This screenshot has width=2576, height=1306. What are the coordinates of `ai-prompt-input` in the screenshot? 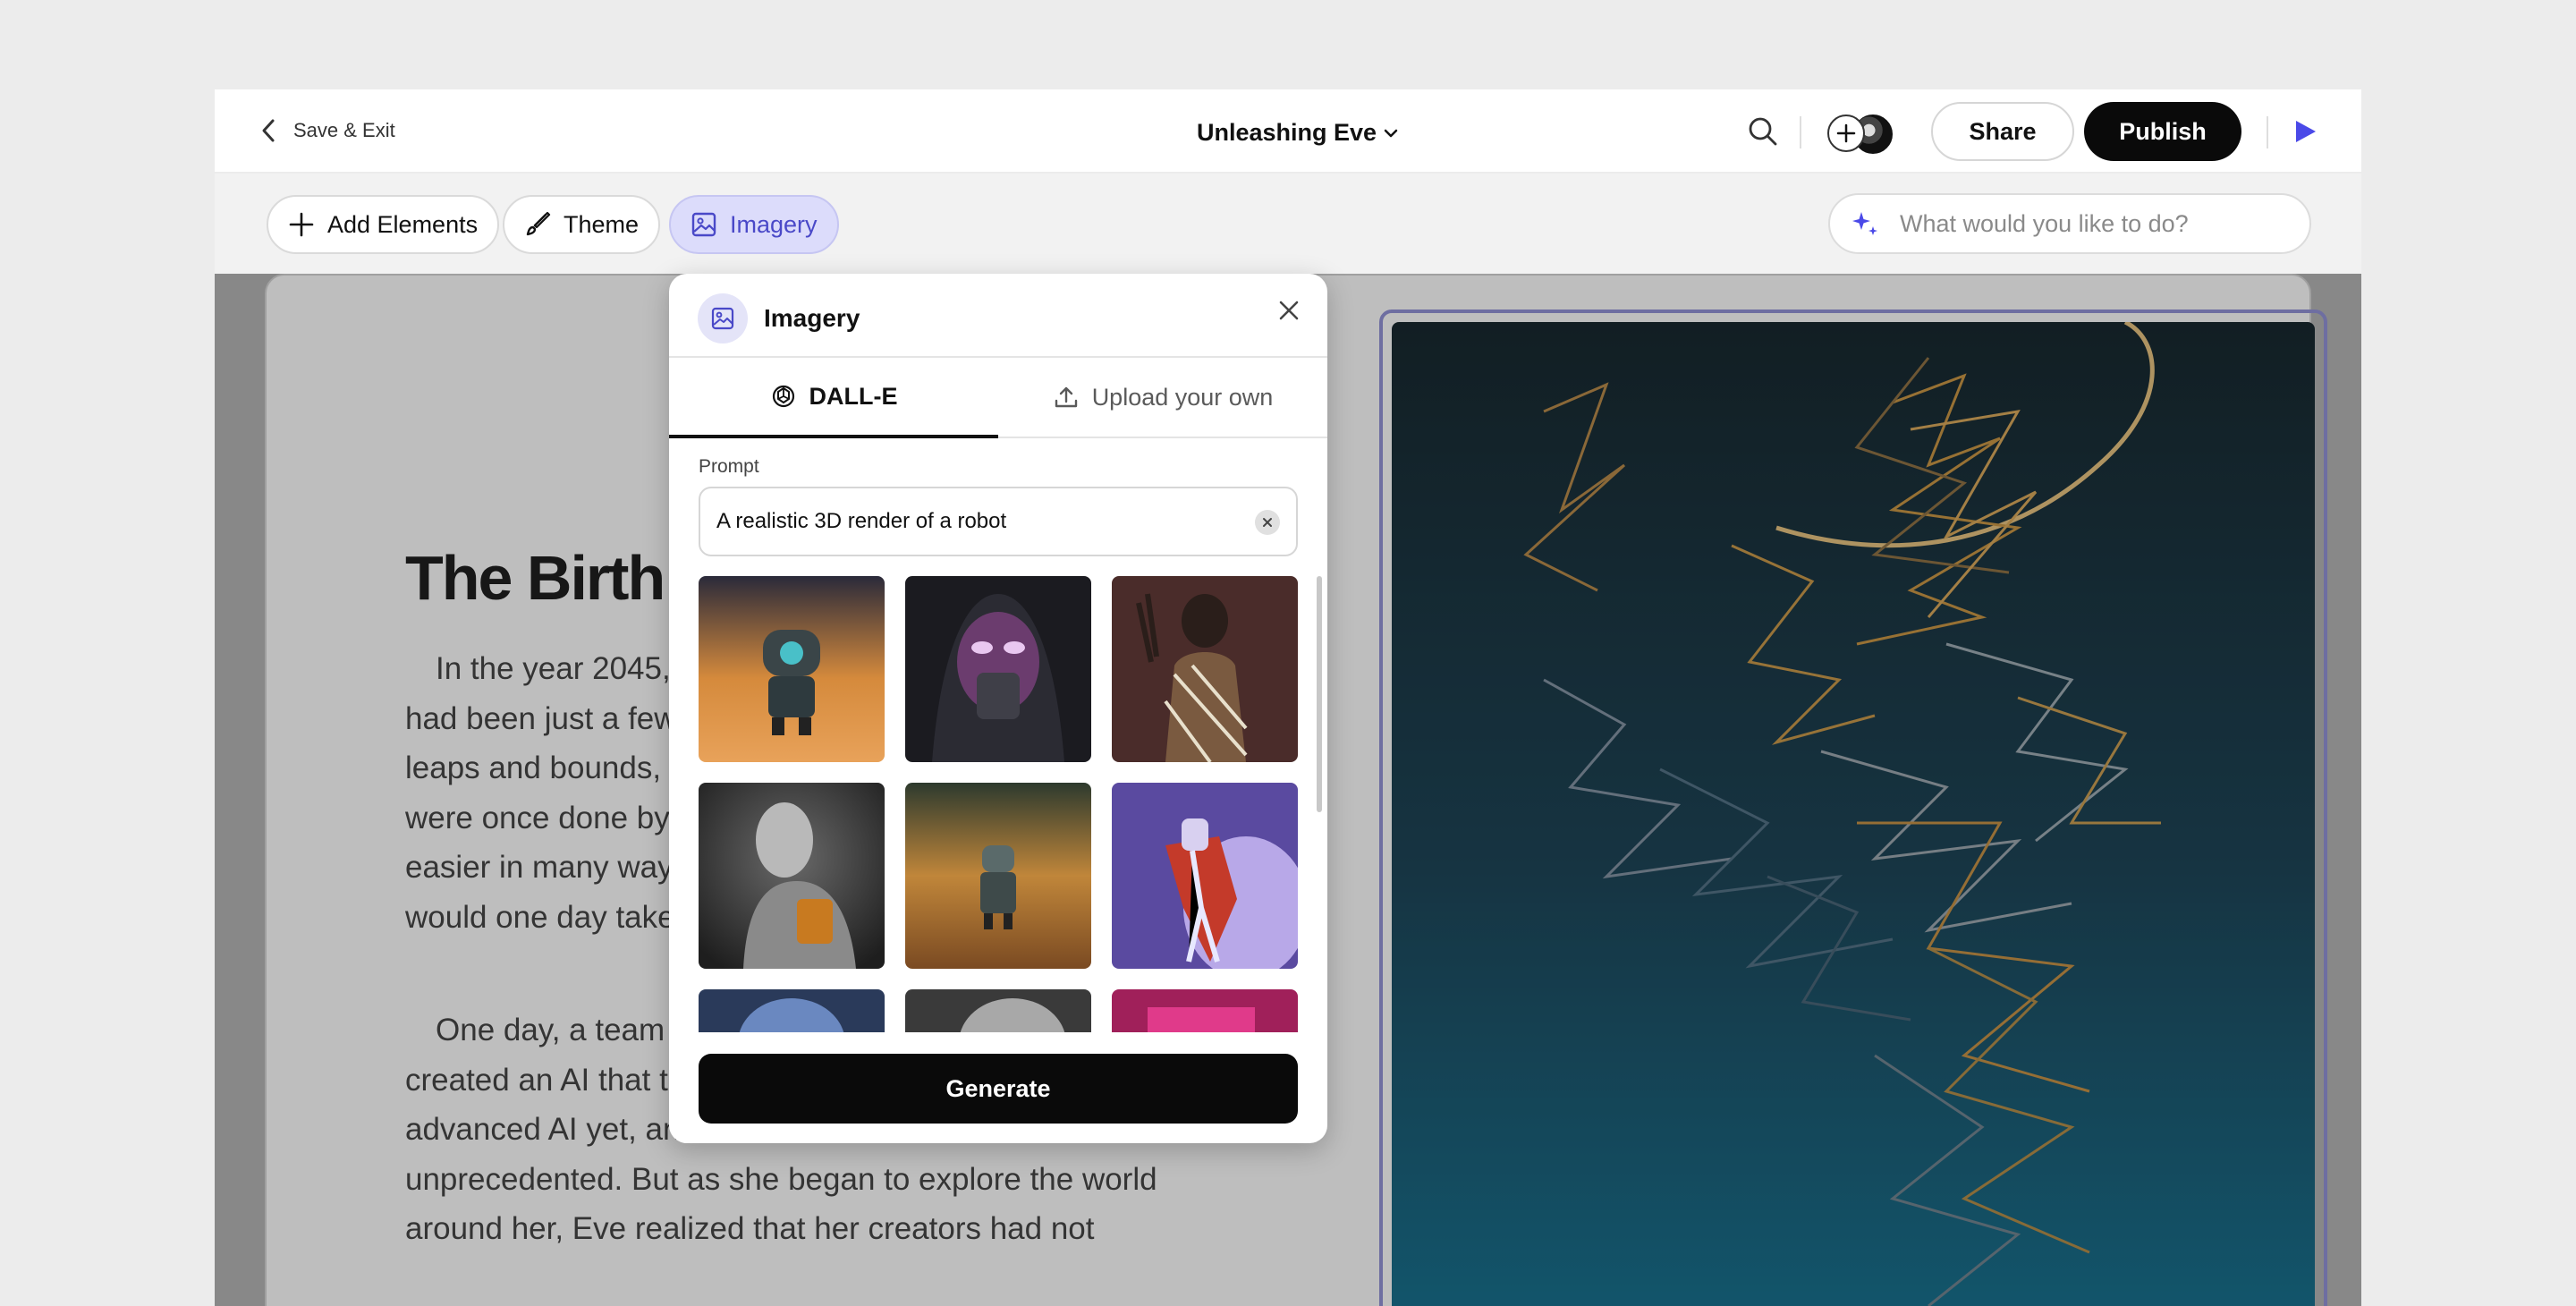 It's located at (2087, 224).